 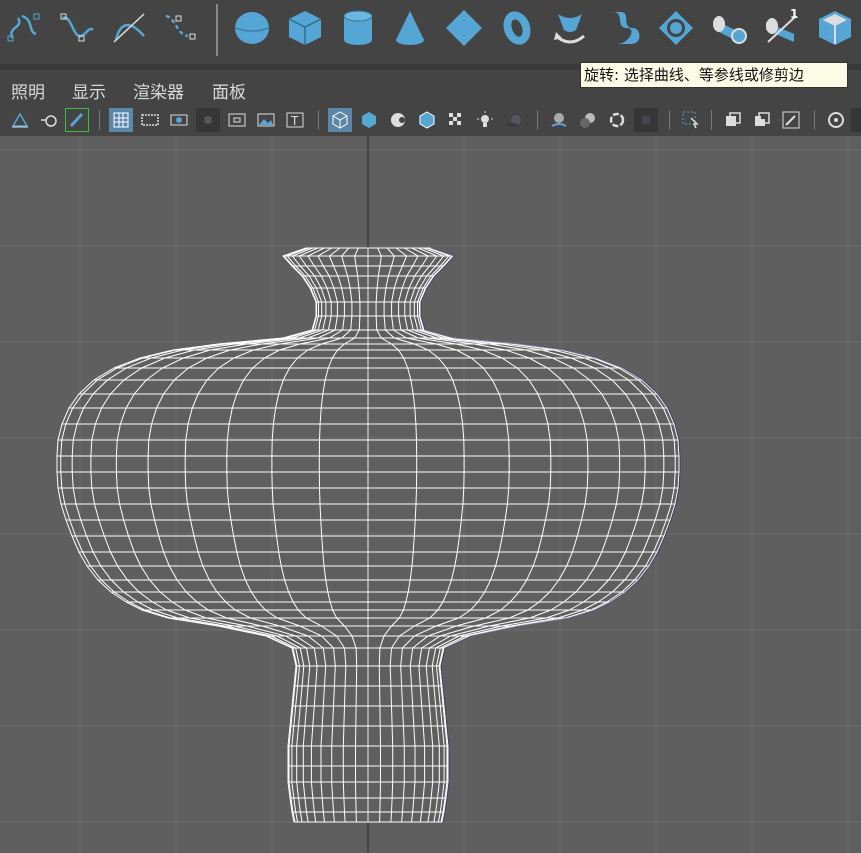 I want to click on ep-curve-icon, so click(x=77, y=28).